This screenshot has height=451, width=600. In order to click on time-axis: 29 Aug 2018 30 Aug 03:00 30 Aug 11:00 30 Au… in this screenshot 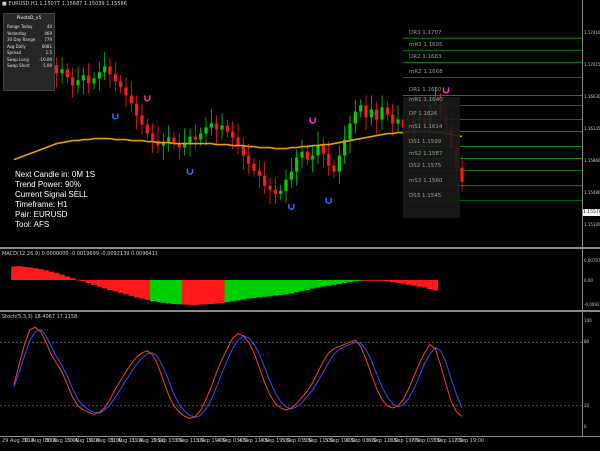, I will do `click(300, 443)`.